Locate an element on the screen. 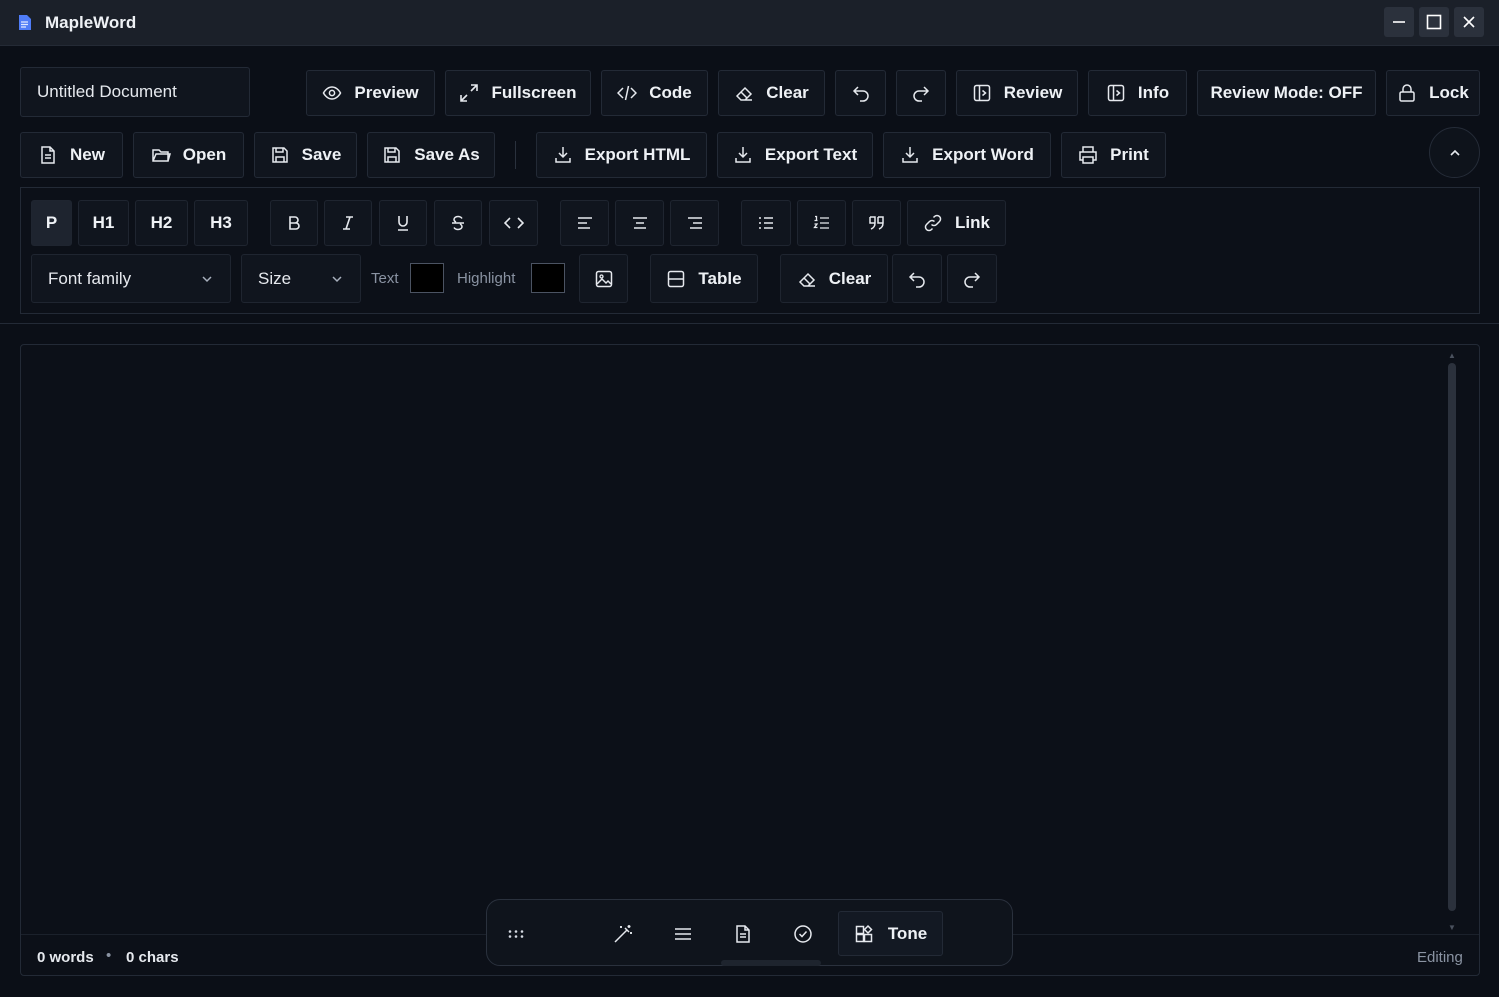 The height and width of the screenshot is (997, 1499). document-title-input: Untitled Document is located at coordinates (135, 92).